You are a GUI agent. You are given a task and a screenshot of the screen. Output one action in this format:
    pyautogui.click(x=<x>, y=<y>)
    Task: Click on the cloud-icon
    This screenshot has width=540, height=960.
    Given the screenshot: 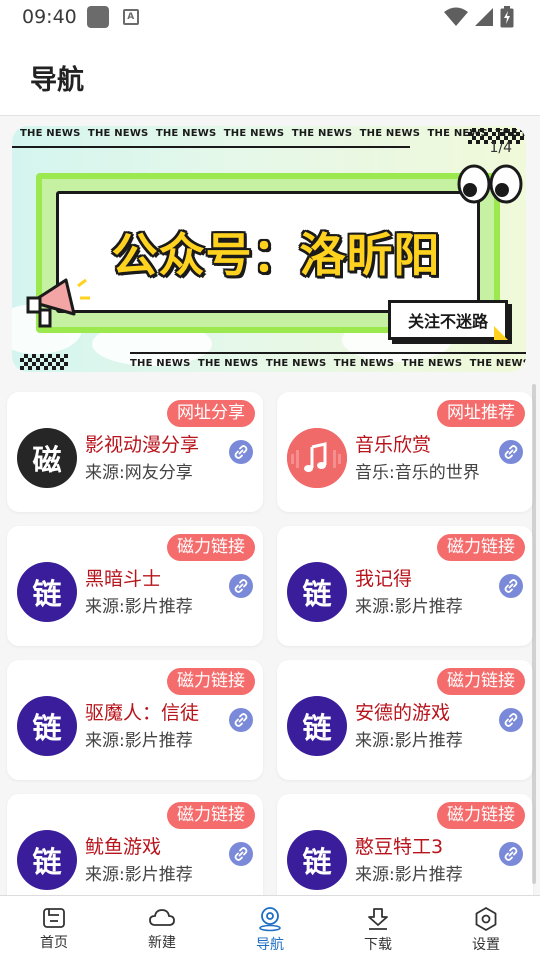 What is the action you would take?
    pyautogui.click(x=162, y=917)
    